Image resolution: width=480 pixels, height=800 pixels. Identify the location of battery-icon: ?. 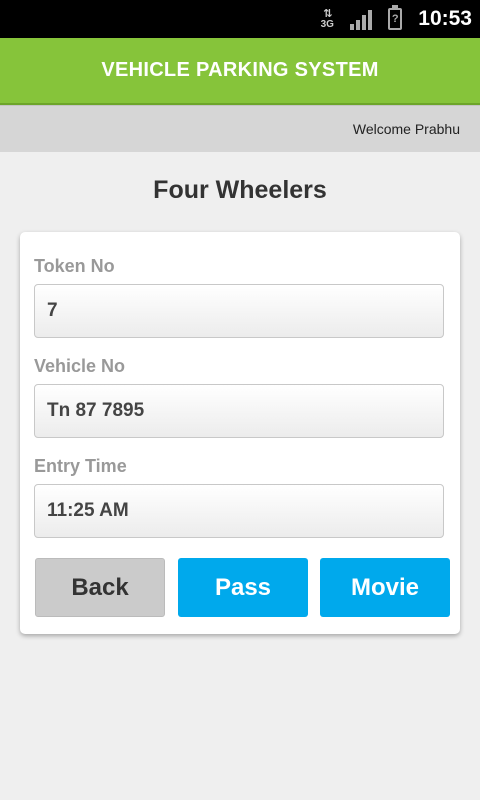
(395, 17).